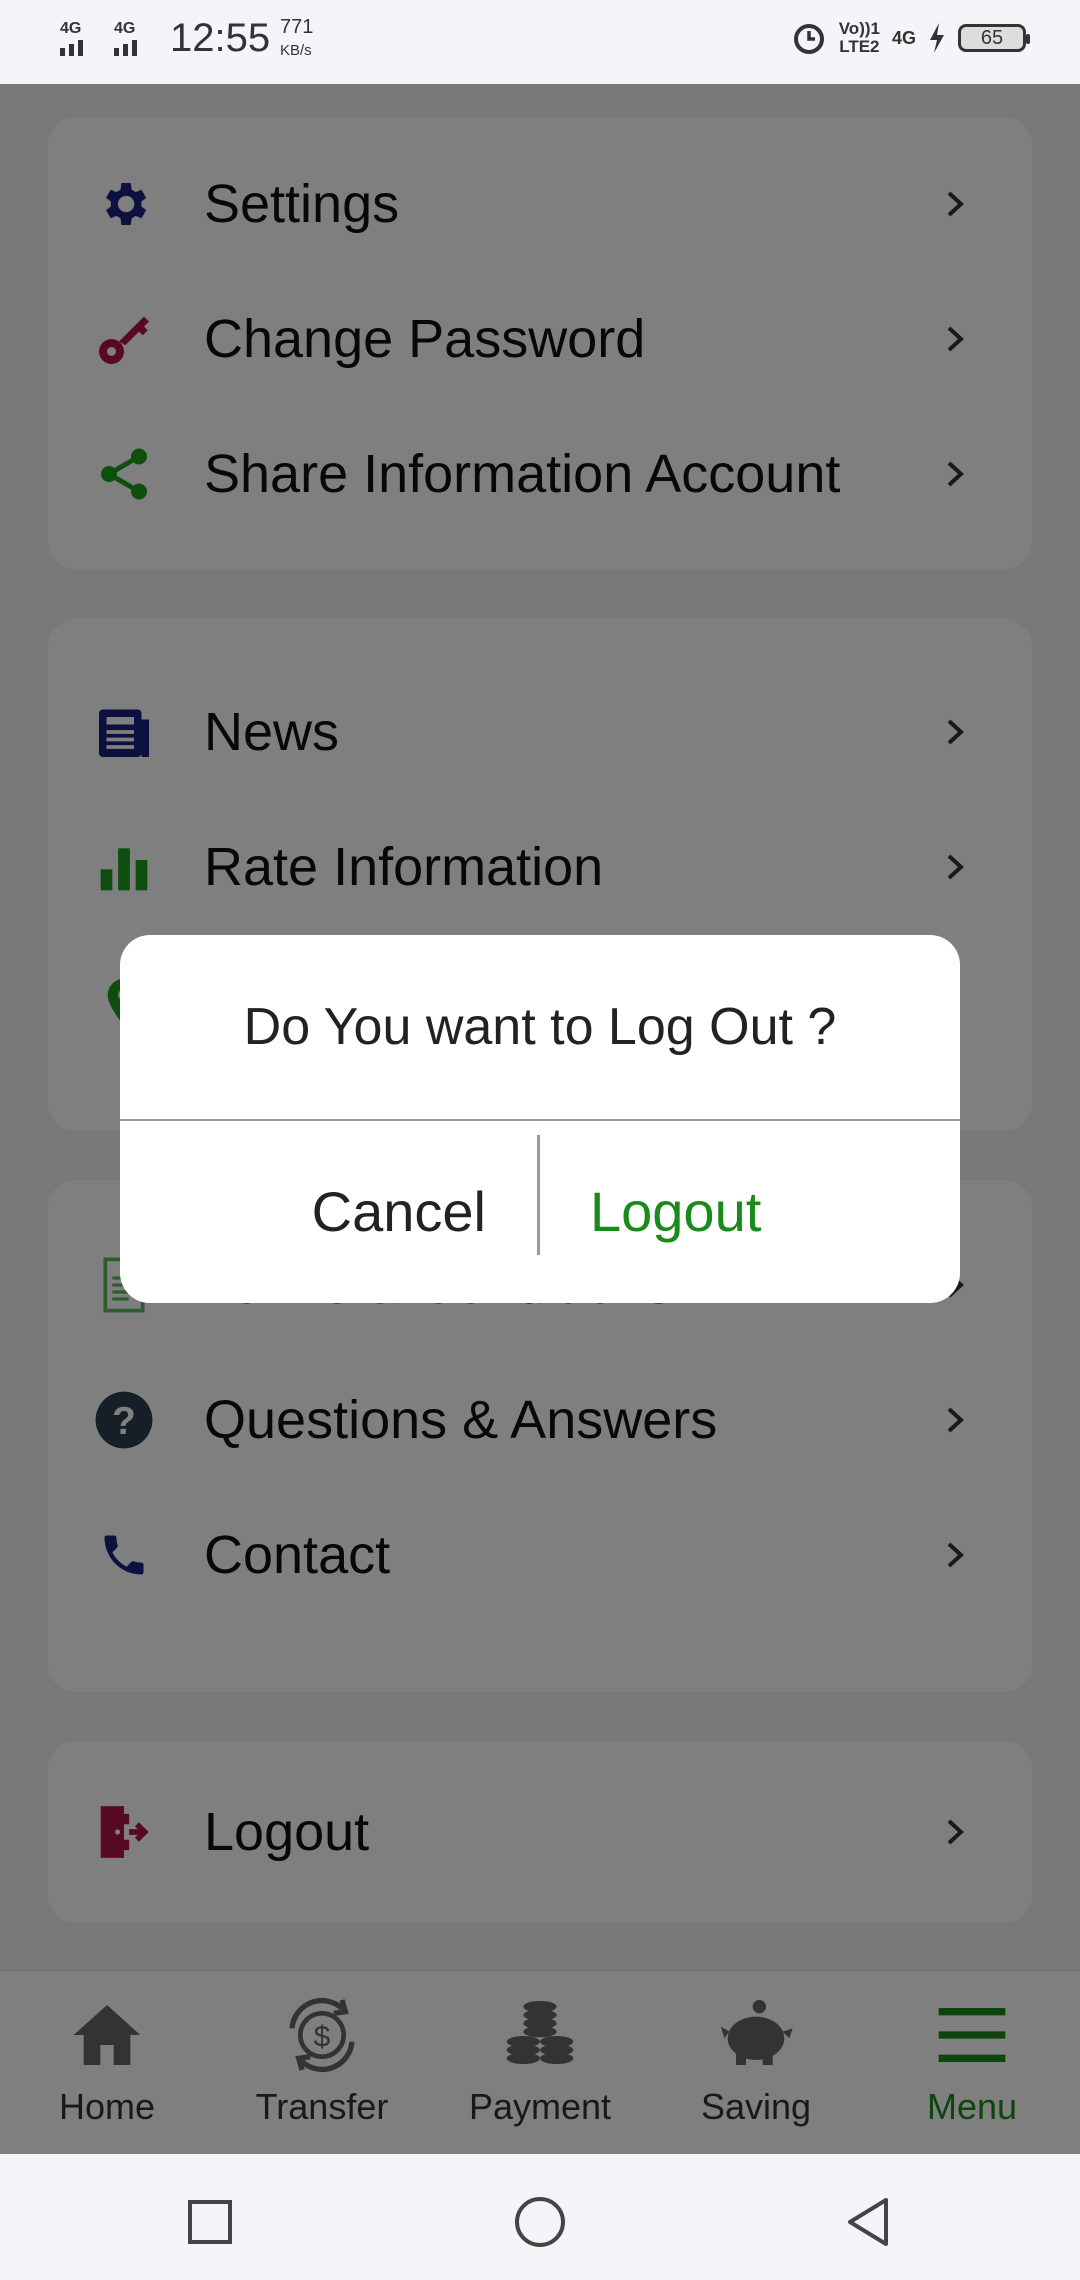 The image size is (1080, 2280). I want to click on sim1-label: 4G, so click(71, 28).